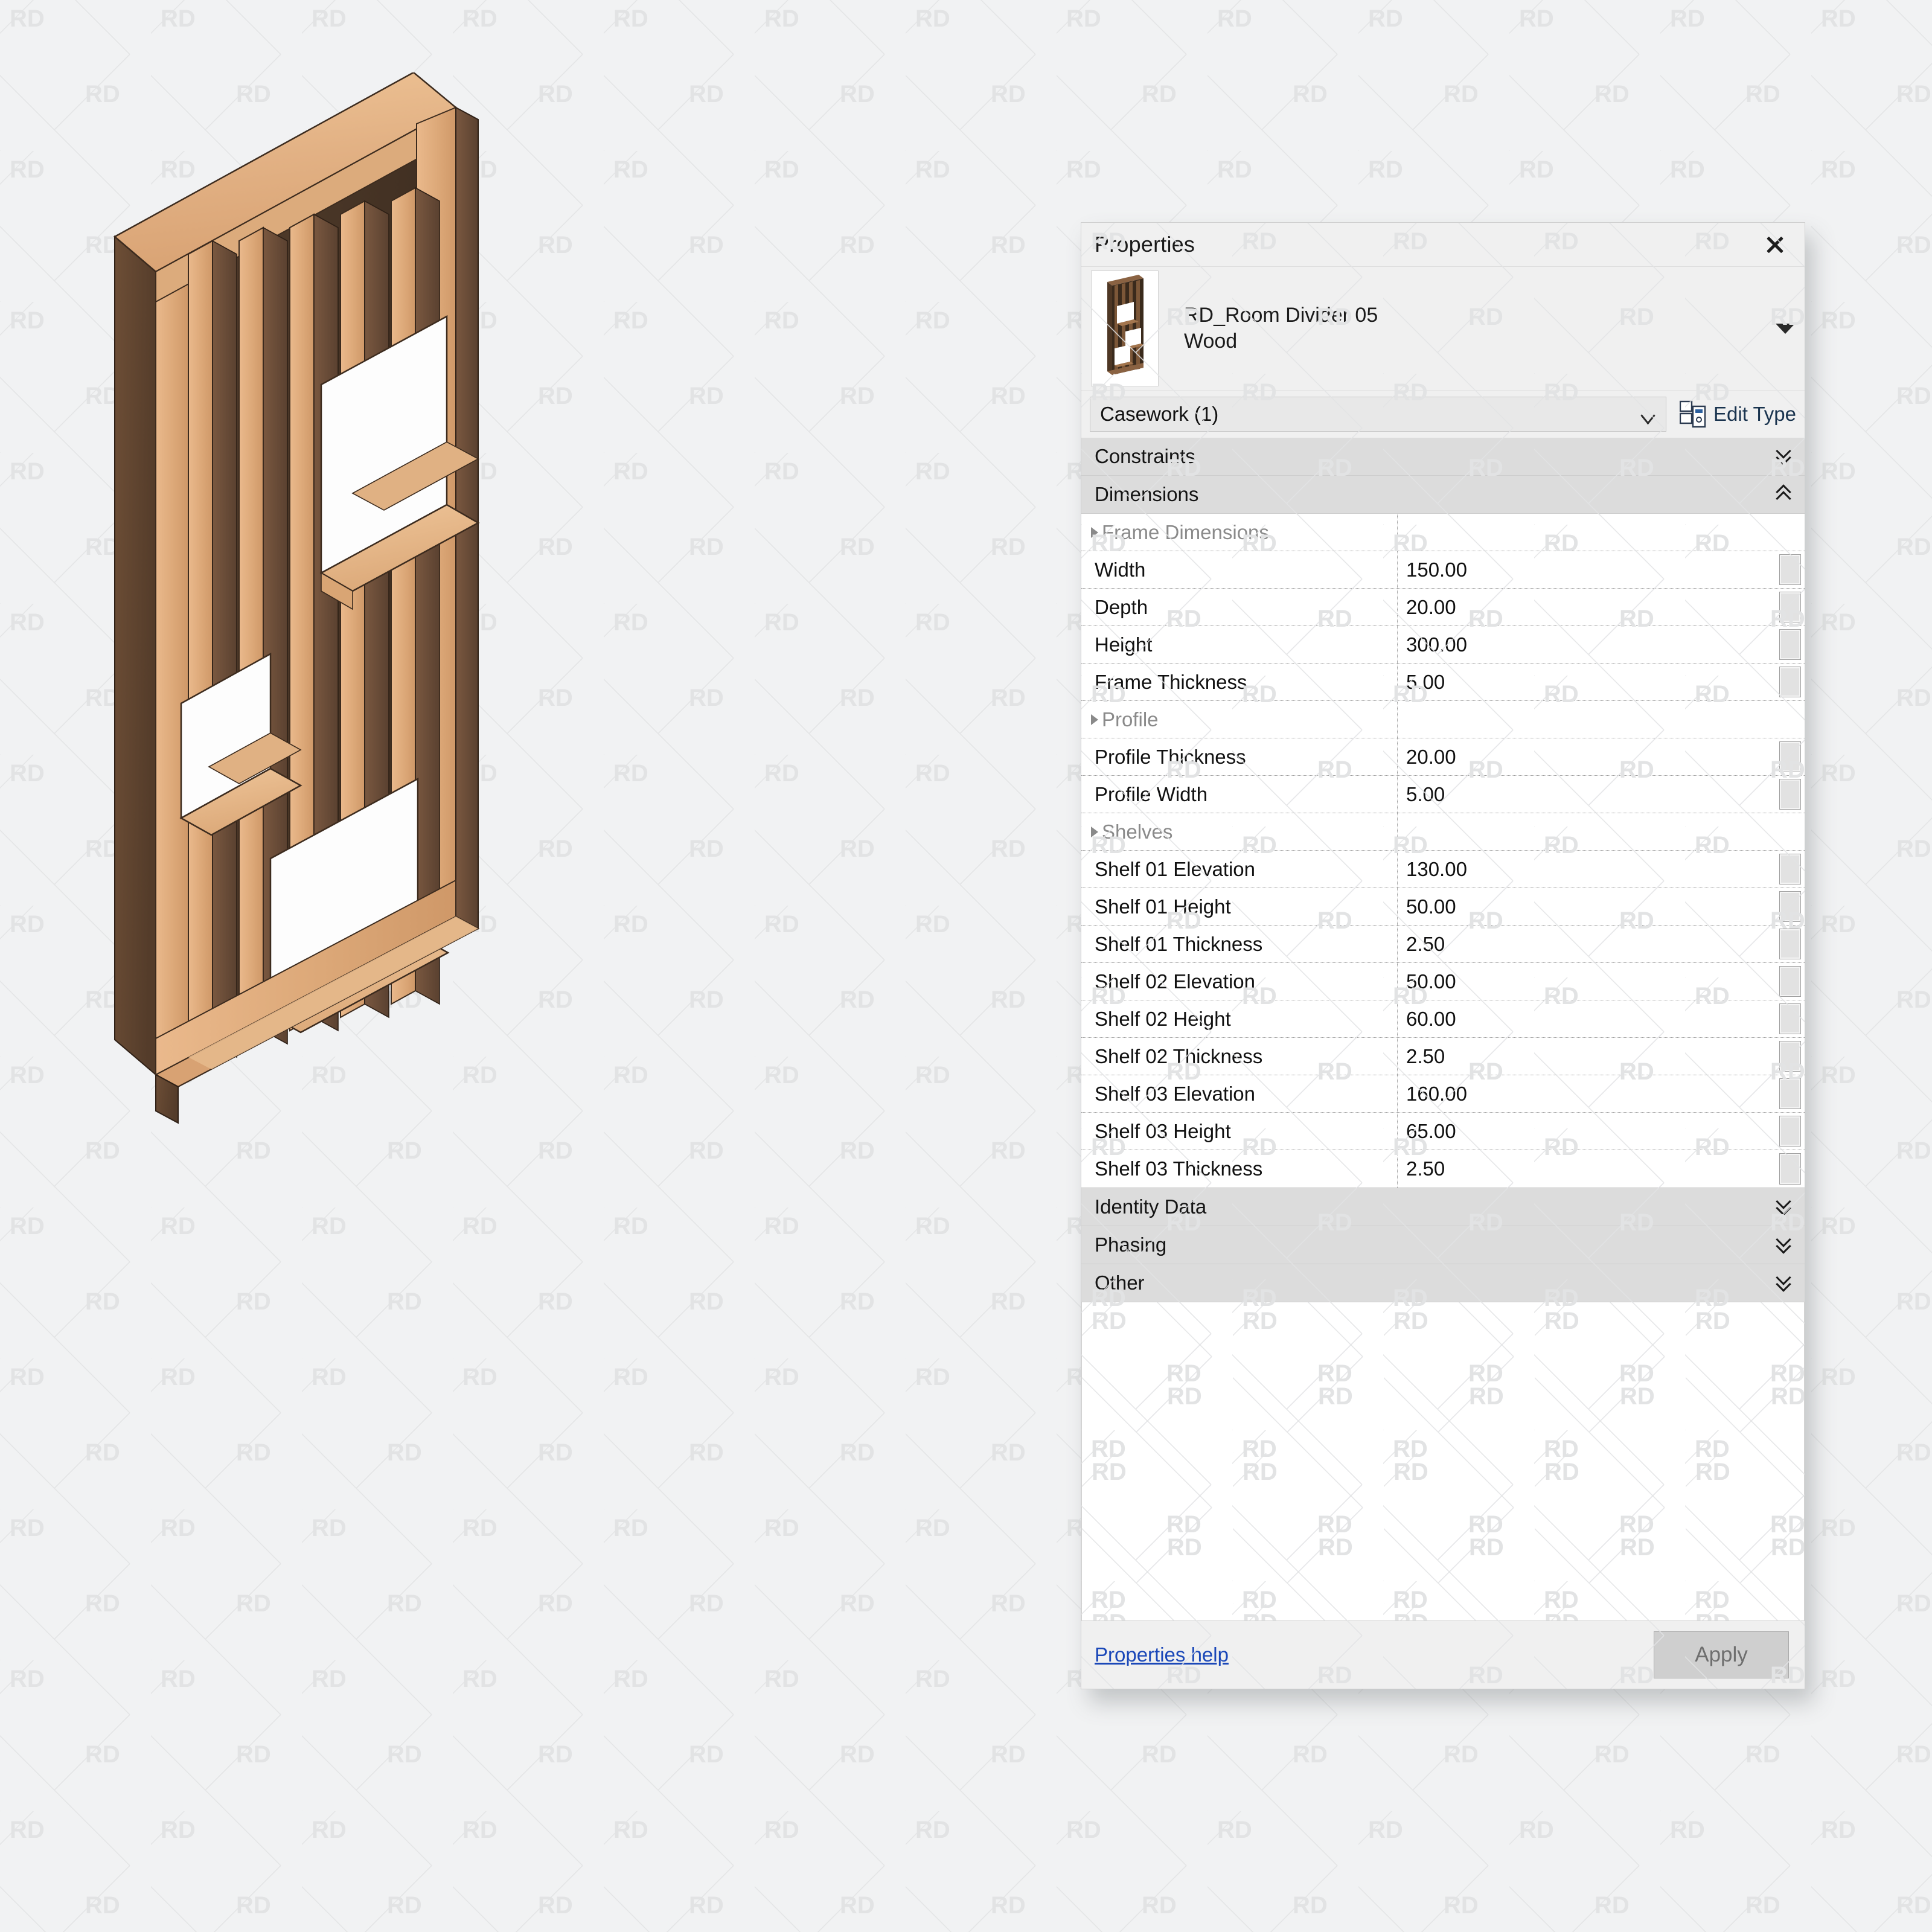 This screenshot has height=1932, width=1932. What do you see at coordinates (1443, 1207) in the screenshot?
I see `group-identity-data: Identity Data` at bounding box center [1443, 1207].